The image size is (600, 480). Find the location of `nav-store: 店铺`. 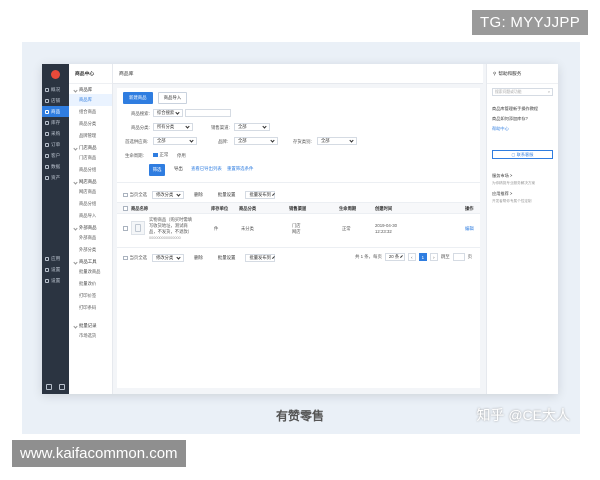

nav-store: 店铺 is located at coordinates (55, 100).